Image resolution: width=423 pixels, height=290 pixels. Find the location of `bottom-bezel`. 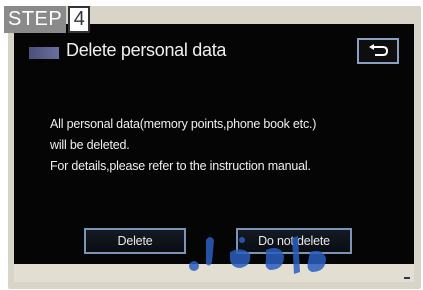

bottom-bezel is located at coordinates (214, 273).